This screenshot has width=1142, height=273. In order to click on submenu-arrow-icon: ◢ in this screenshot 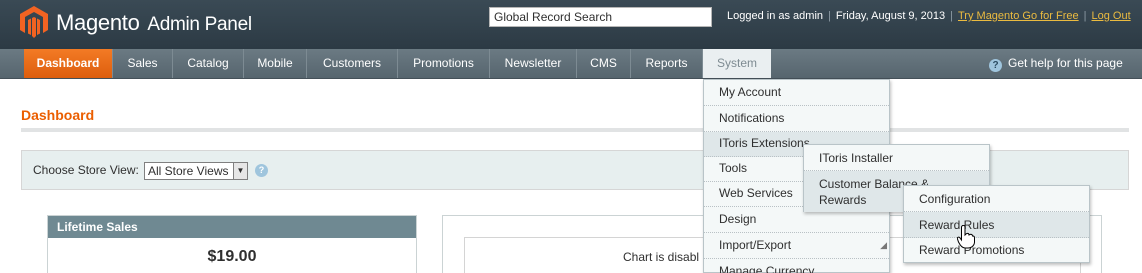, I will do `click(883, 245)`.